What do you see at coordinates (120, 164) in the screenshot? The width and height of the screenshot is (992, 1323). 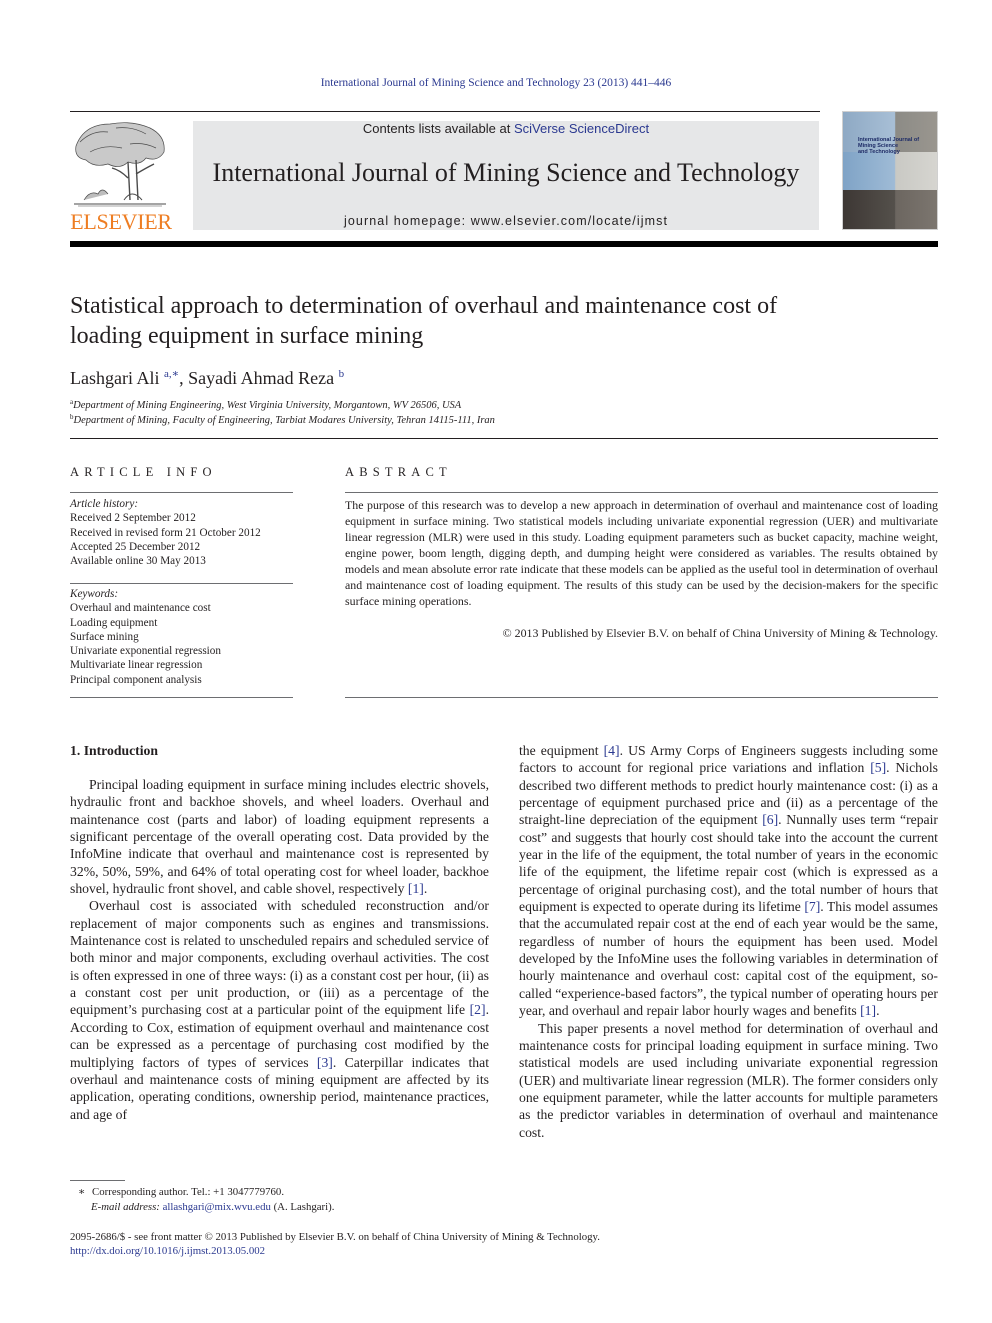 I see `elsevier-tree-icon` at bounding box center [120, 164].